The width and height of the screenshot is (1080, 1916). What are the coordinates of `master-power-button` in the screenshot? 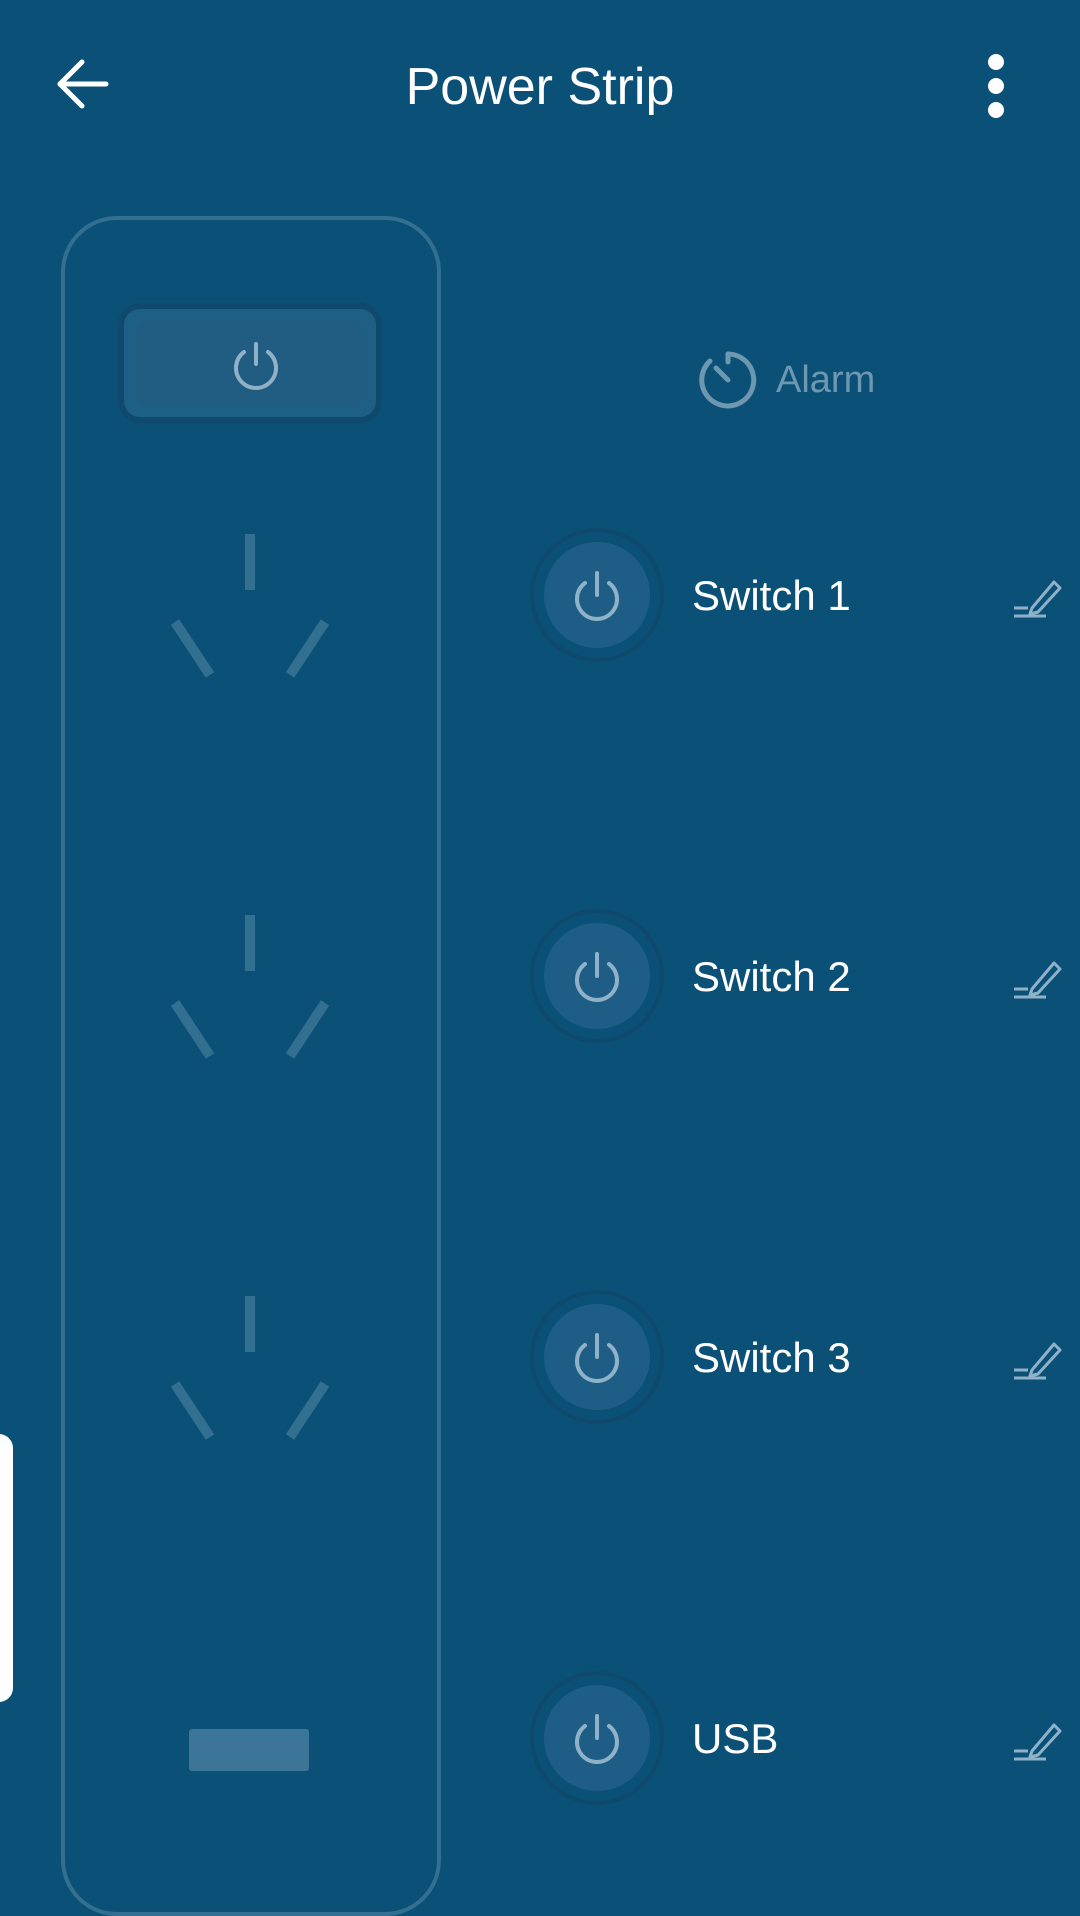 It's located at (250, 363).